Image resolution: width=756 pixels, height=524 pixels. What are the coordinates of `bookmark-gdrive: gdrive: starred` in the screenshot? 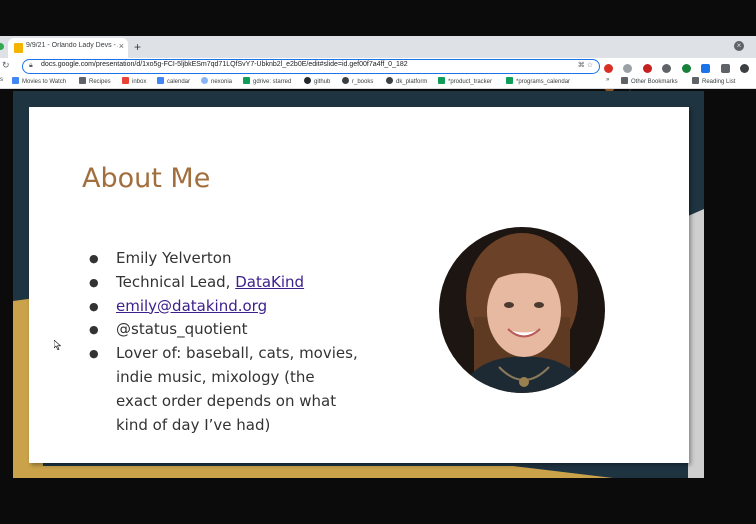 It's located at (267, 81).